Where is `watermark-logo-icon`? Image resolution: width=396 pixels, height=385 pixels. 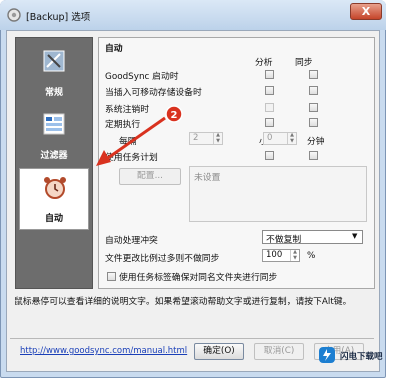
watermark-logo-icon is located at coordinates (327, 355).